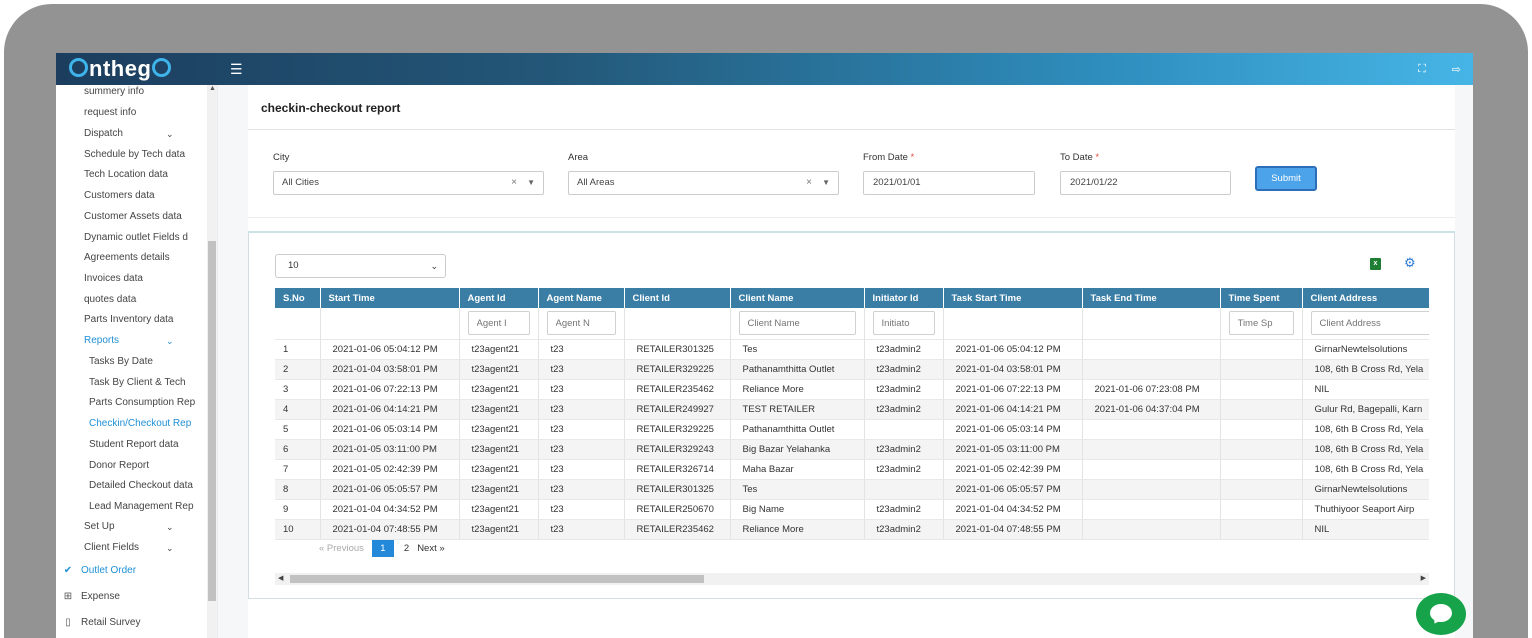 The width and height of the screenshot is (1532, 638). Describe the element at coordinates (1456, 69) in the screenshot. I see `logout-icon: ⇨` at that location.